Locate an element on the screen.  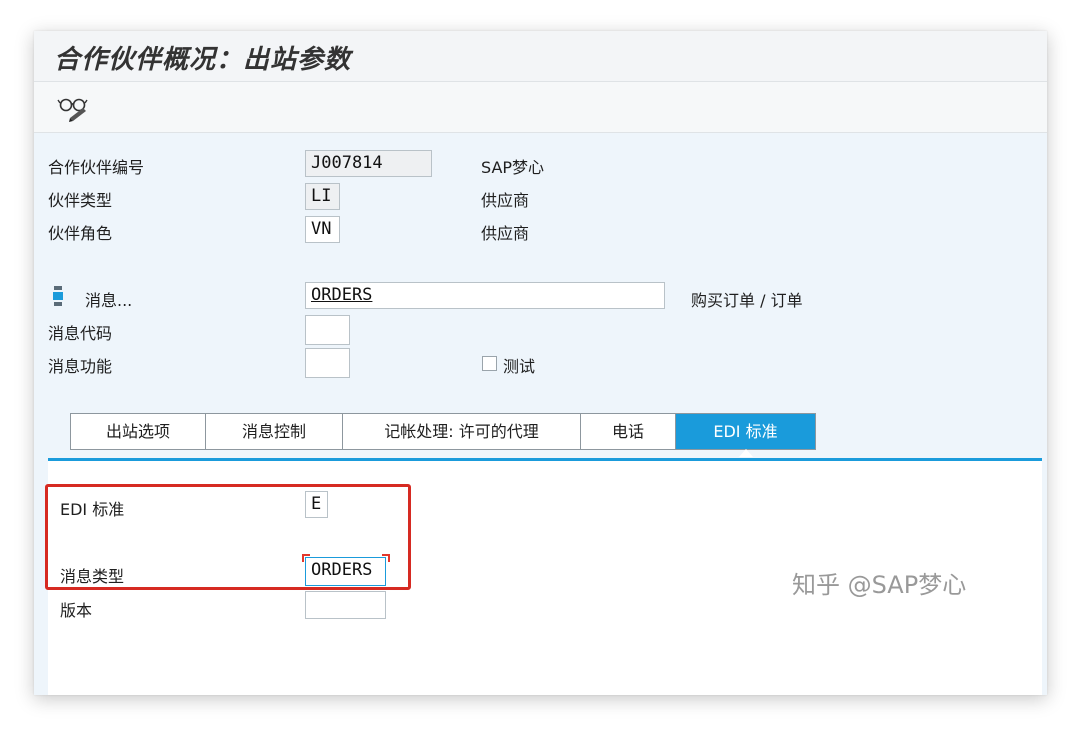
tab-strip: 出站选项 消息控制 记帐处理: 许可的代理 电话 EDI 标准 is located at coordinates (443, 435).